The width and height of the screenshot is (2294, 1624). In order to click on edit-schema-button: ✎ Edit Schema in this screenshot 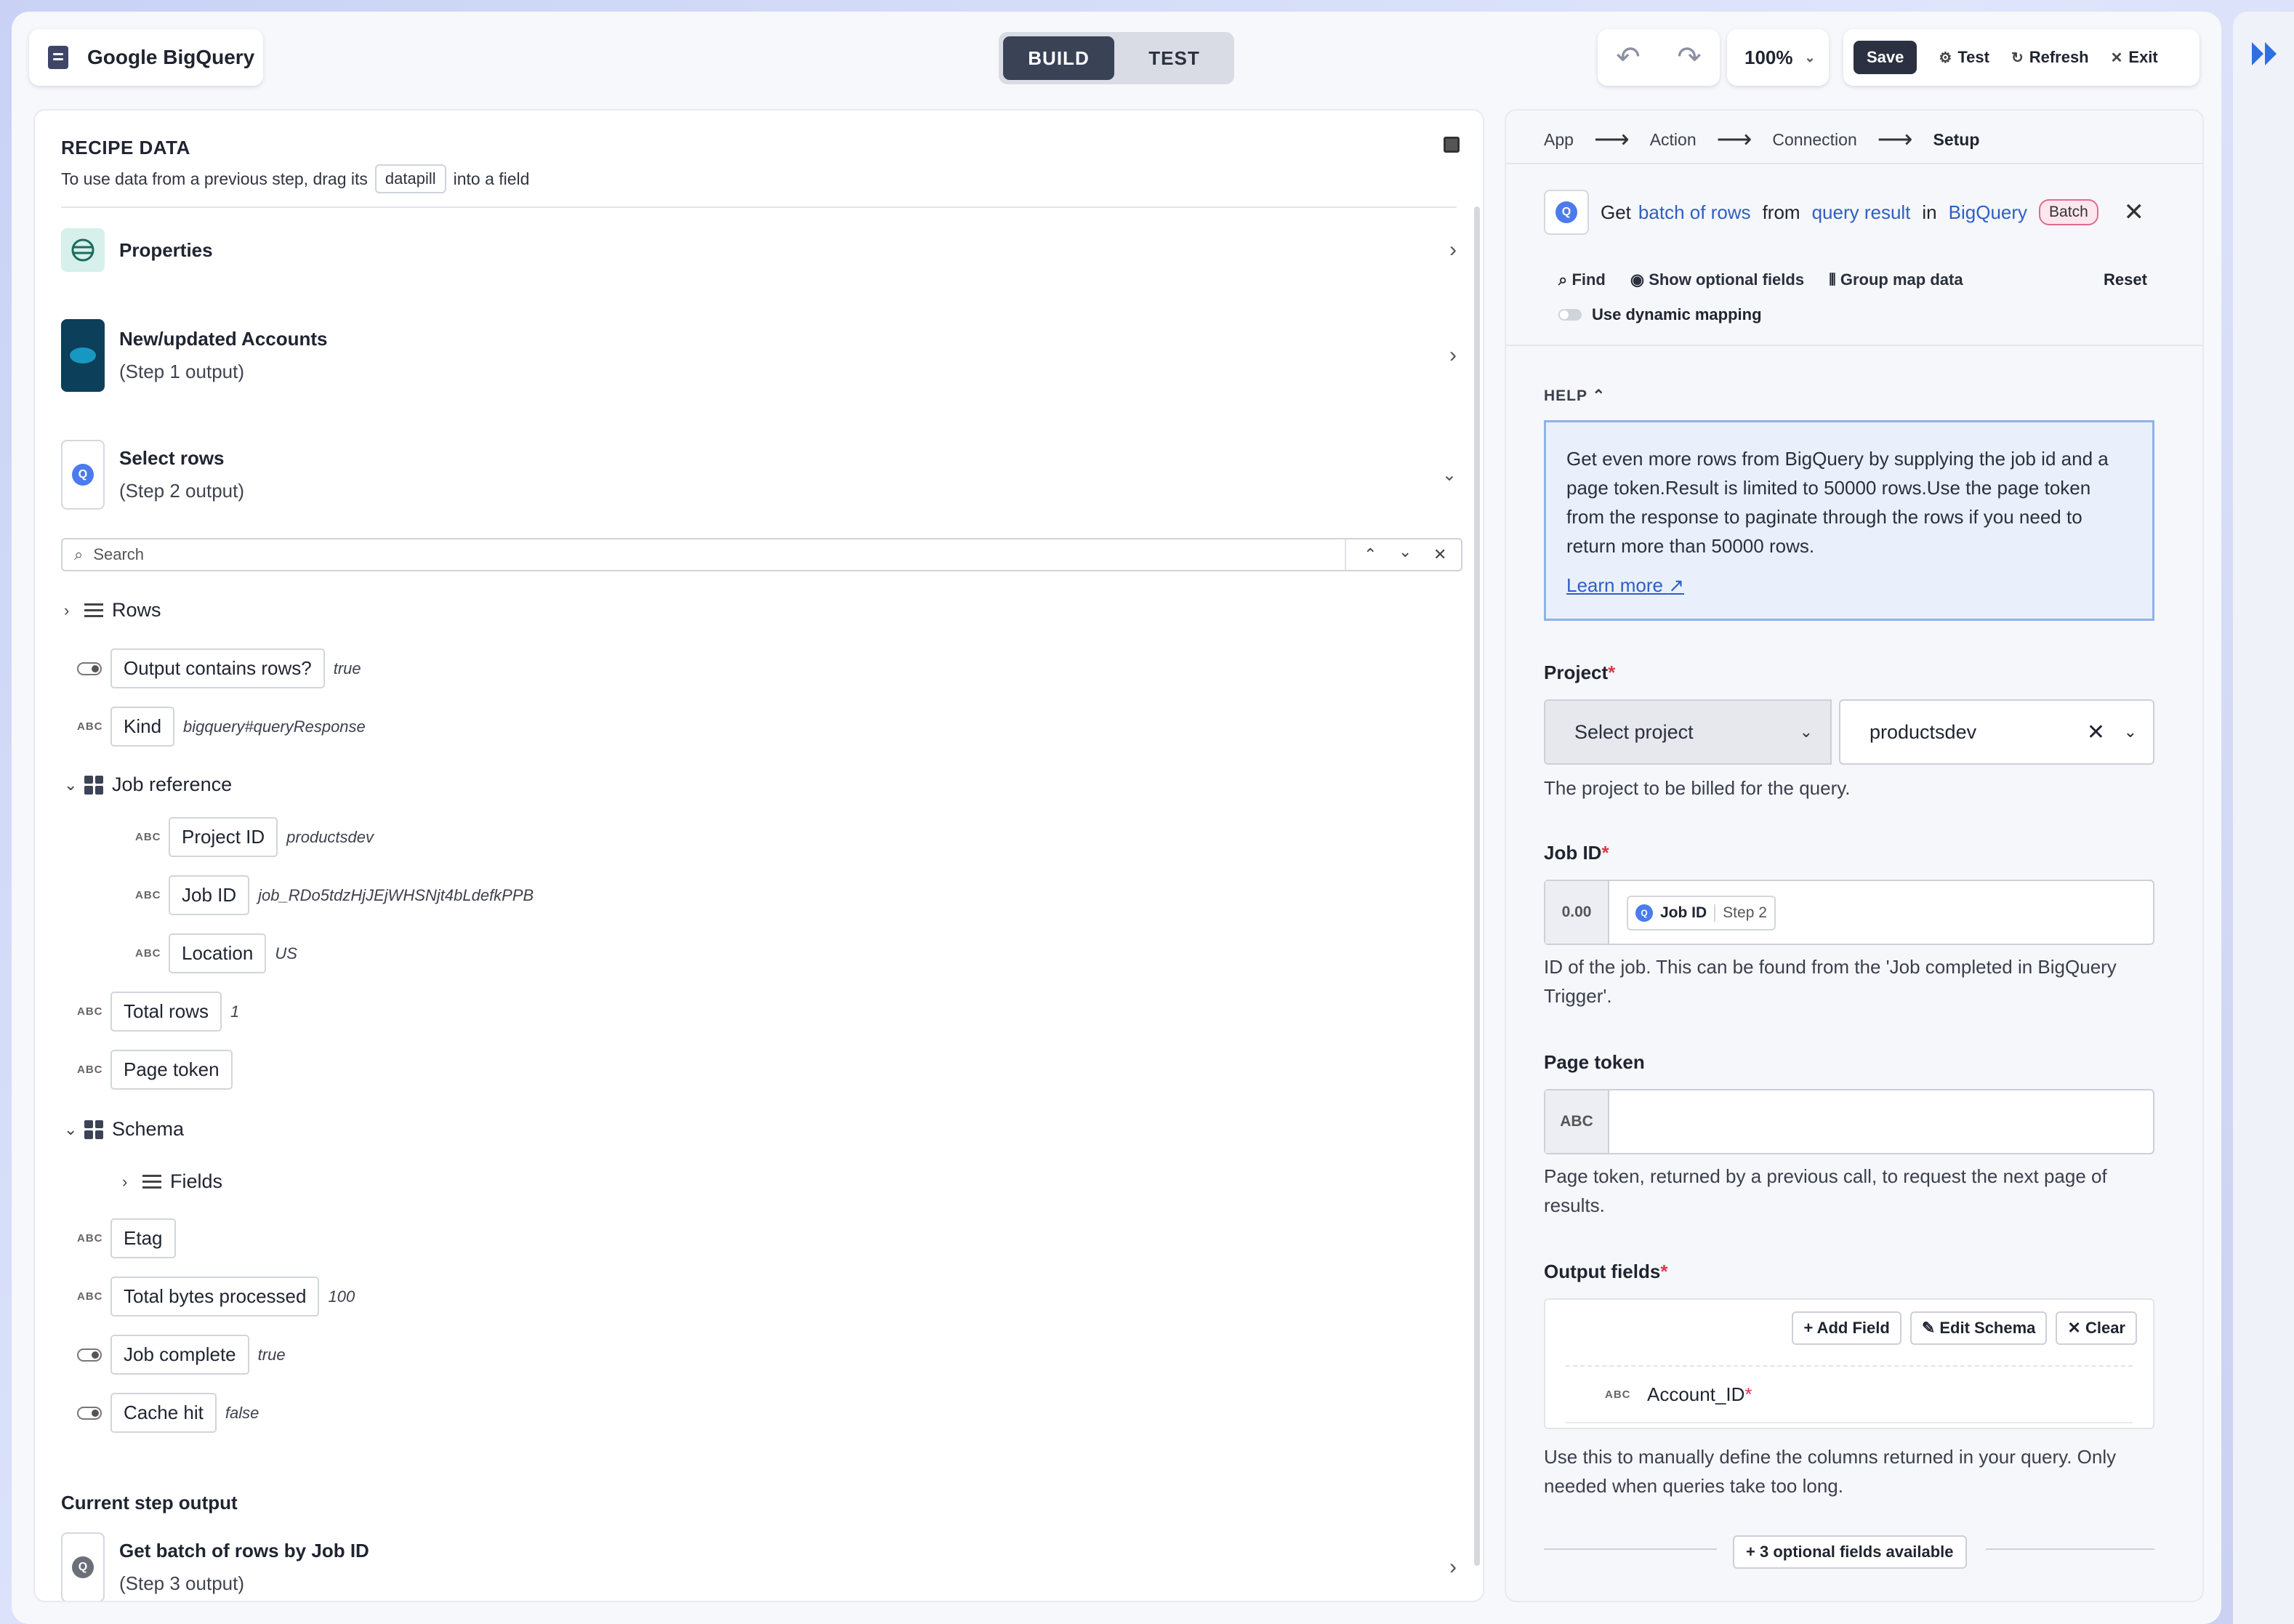, I will do `click(1978, 1328)`.